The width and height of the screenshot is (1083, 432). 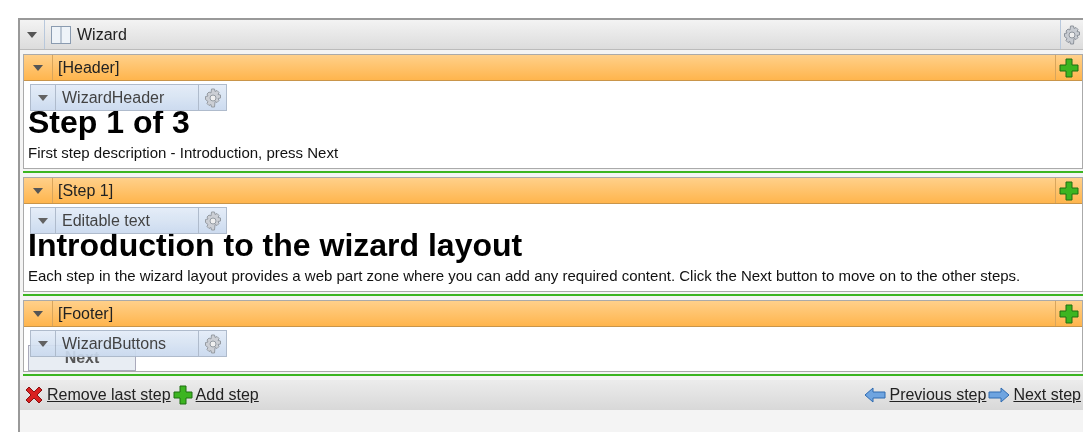 What do you see at coordinates (184, 153) in the screenshot?
I see `description-text: First step description - Introduction, press Next` at bounding box center [184, 153].